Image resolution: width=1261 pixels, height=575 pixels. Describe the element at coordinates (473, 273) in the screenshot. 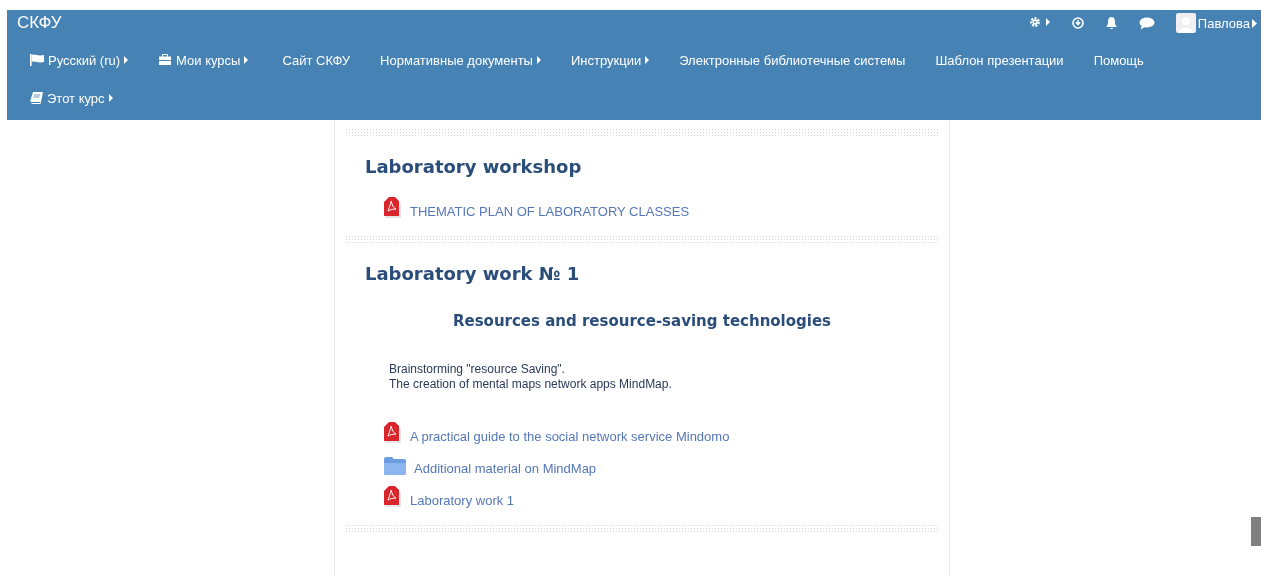

I see `section-title: Laboratory work № 1` at that location.